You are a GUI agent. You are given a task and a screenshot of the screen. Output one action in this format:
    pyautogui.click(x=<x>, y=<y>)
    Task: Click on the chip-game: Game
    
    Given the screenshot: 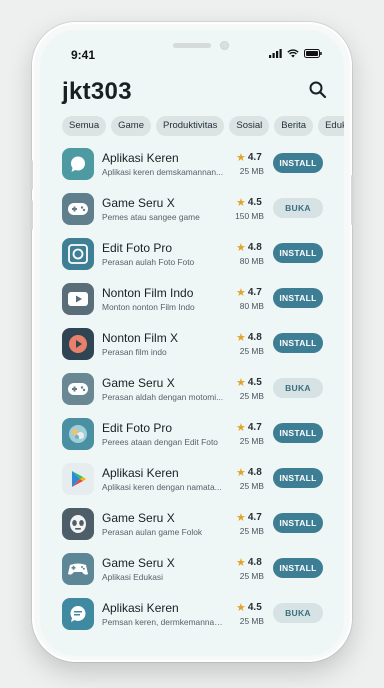 What is the action you would take?
    pyautogui.click(x=131, y=126)
    